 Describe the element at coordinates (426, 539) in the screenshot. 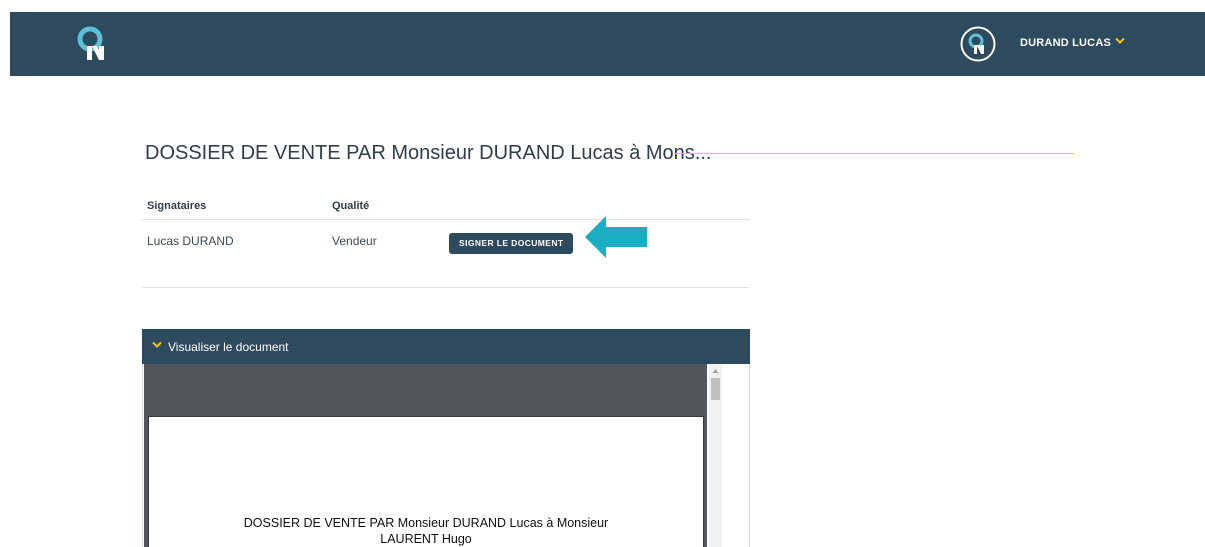

I see `pdf-title-line-2: LAURENT Hugo` at that location.